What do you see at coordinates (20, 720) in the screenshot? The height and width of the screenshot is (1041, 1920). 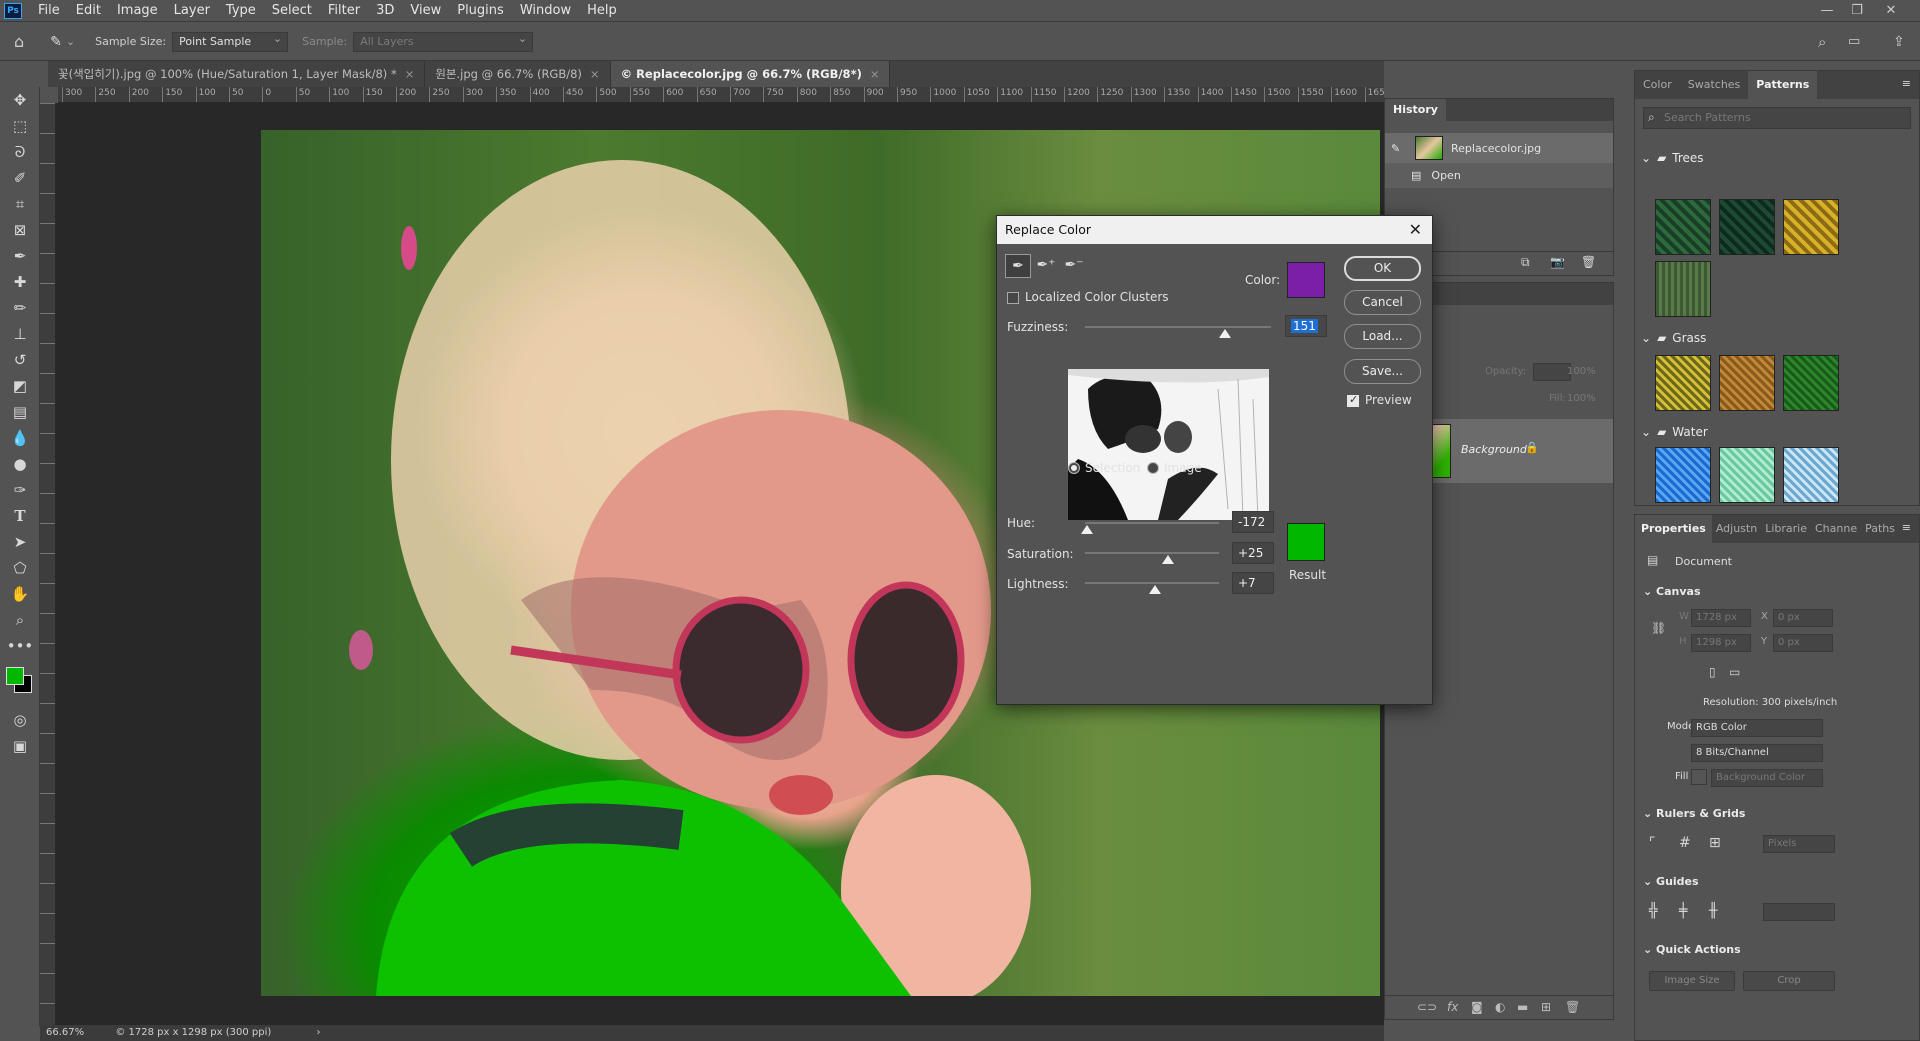 I see `quick-mask-icon: ◎` at bounding box center [20, 720].